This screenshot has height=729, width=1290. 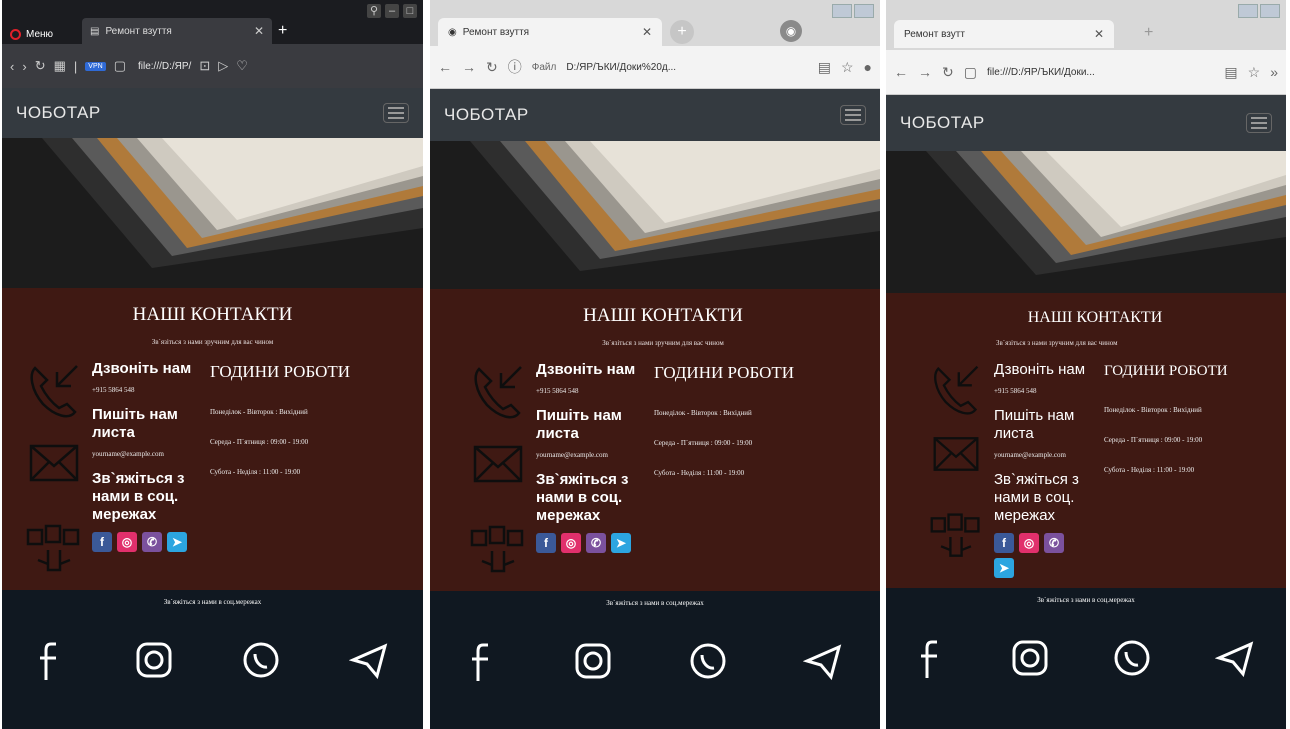 What do you see at coordinates (934, 34) in the screenshot?
I see `chrome-tab-title: Ремонт взутт` at bounding box center [934, 34].